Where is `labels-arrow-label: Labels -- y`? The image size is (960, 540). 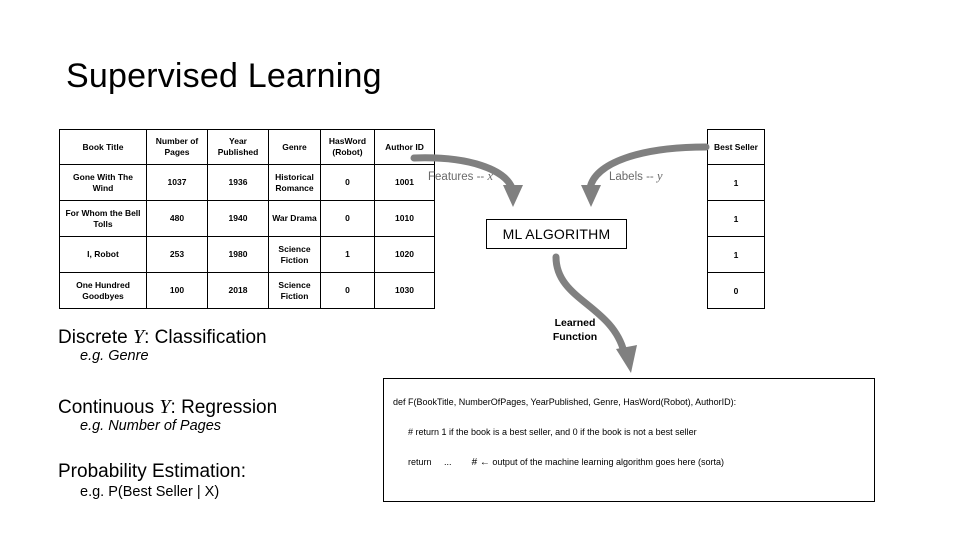
labels-arrow-label: Labels -- y is located at coordinates (636, 176).